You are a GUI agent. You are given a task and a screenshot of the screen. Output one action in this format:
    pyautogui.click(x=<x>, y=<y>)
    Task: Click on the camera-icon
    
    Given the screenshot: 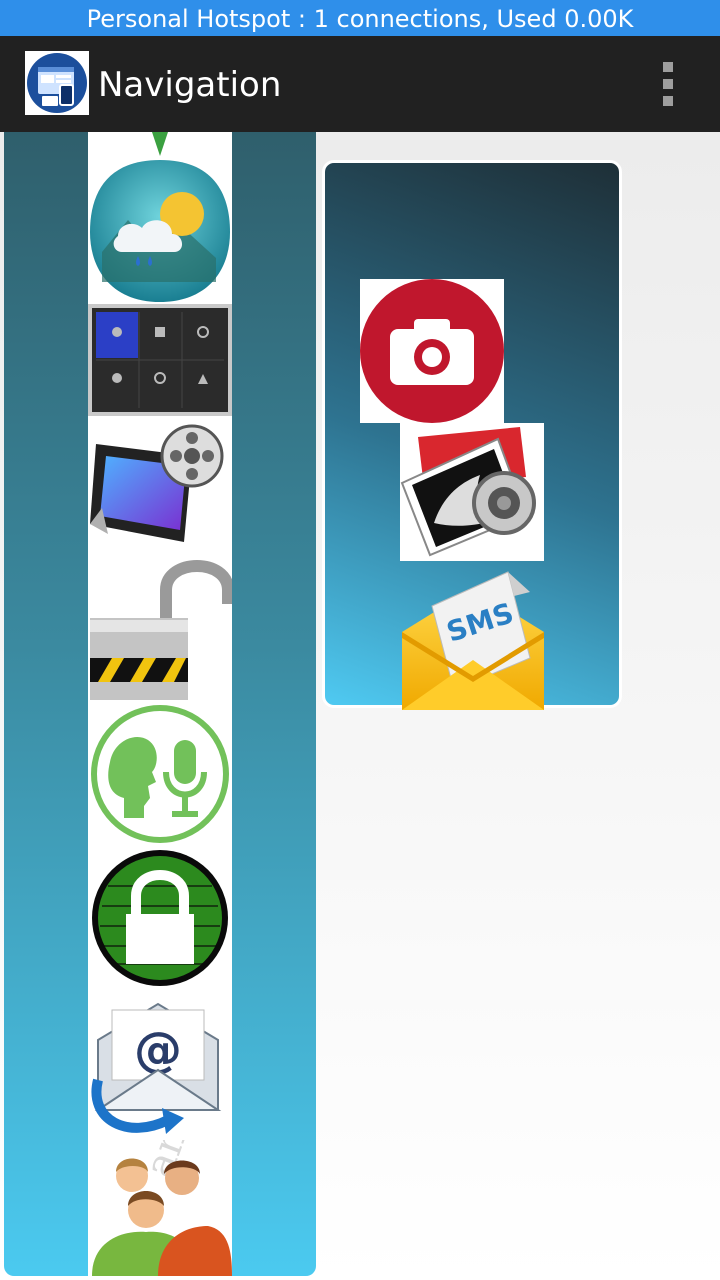 What is the action you would take?
    pyautogui.click(x=432, y=351)
    